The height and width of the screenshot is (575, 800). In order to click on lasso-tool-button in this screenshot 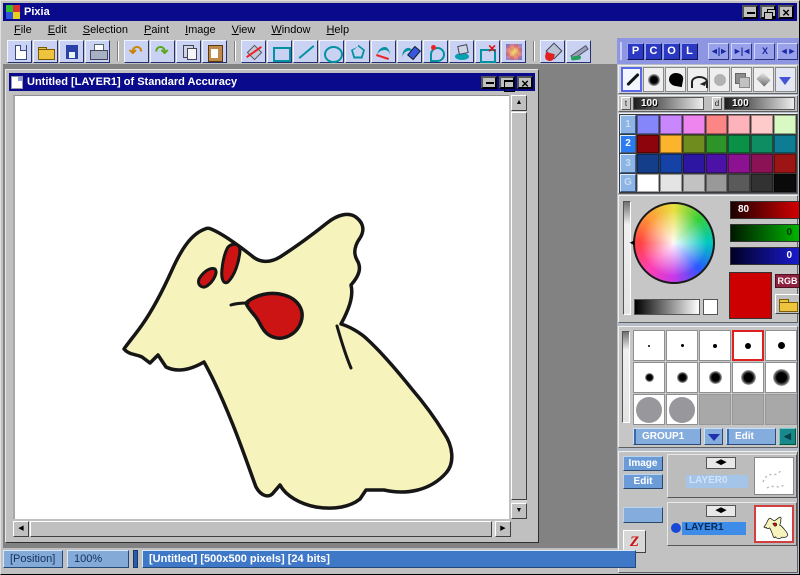, I will do `click(435, 51)`.